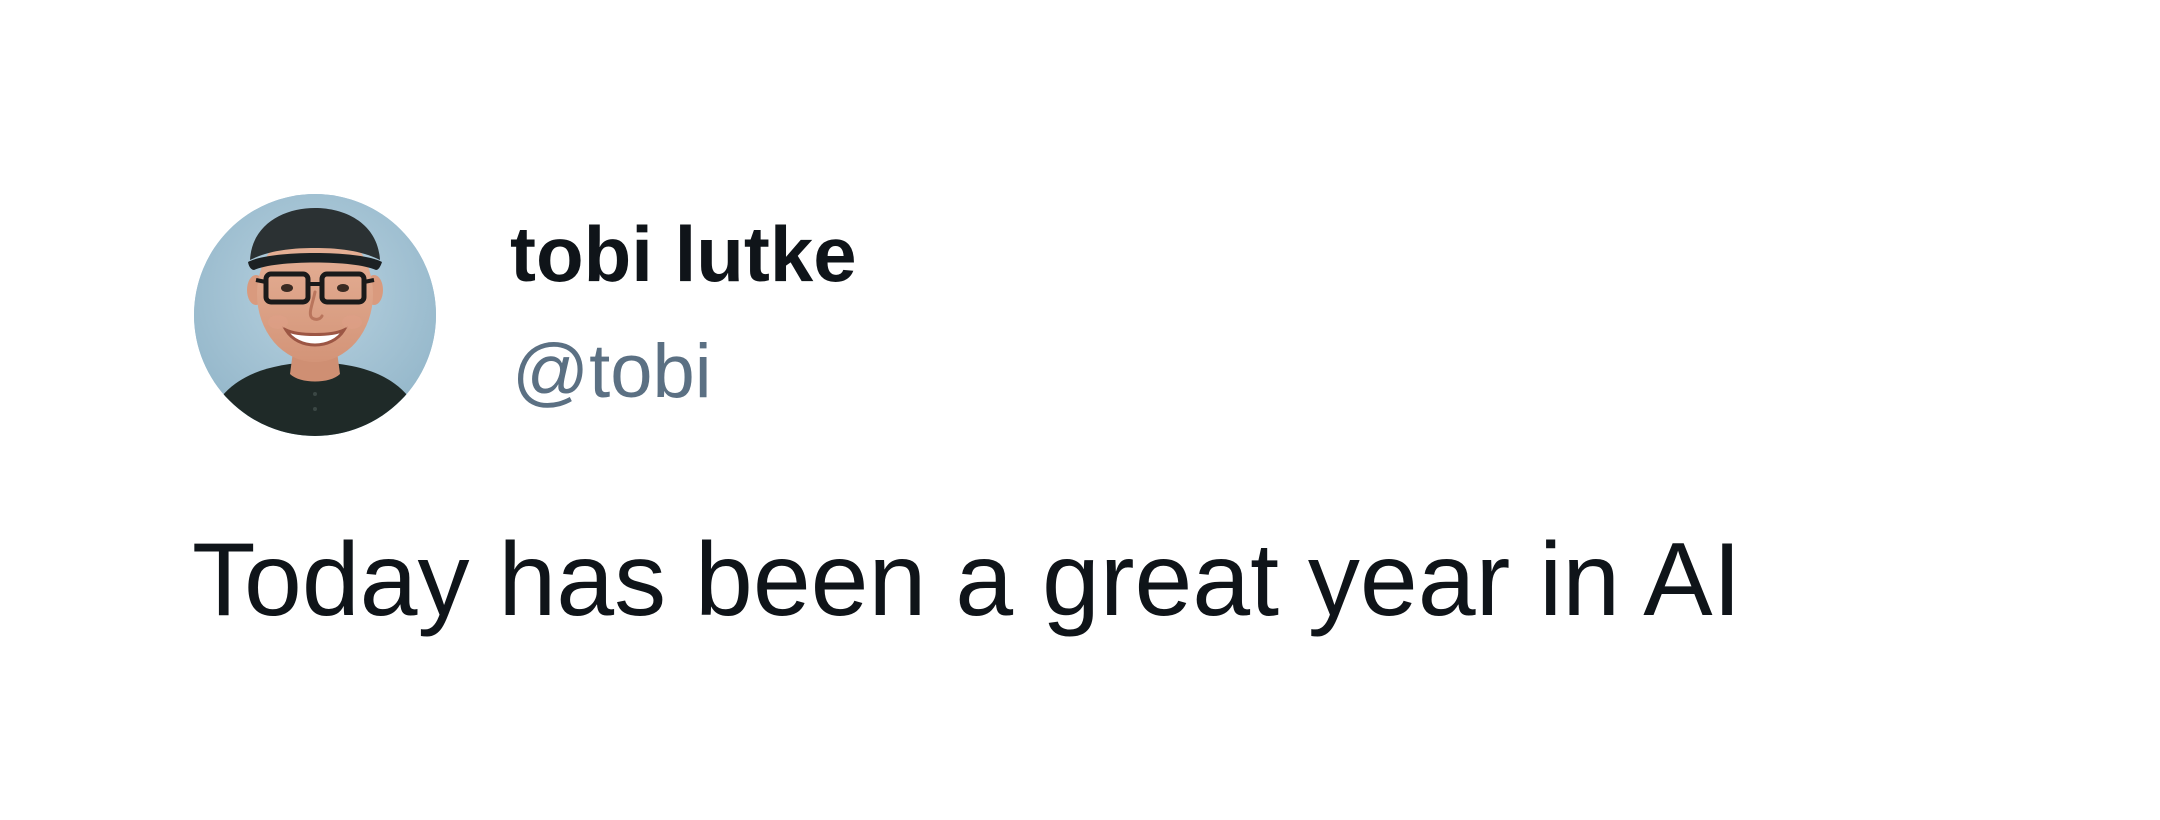  Describe the element at coordinates (612, 372) in the screenshot. I see `author-handle: @tobi` at that location.